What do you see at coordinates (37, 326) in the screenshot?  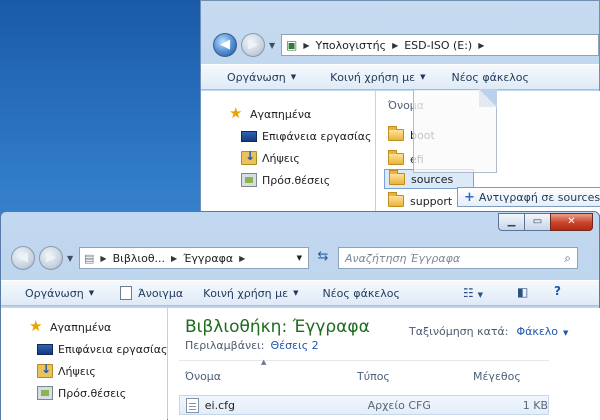 I see `star-icon` at bounding box center [37, 326].